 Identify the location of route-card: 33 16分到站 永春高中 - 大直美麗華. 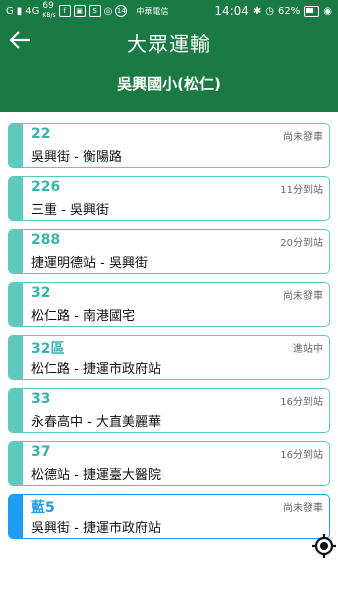
(169, 410).